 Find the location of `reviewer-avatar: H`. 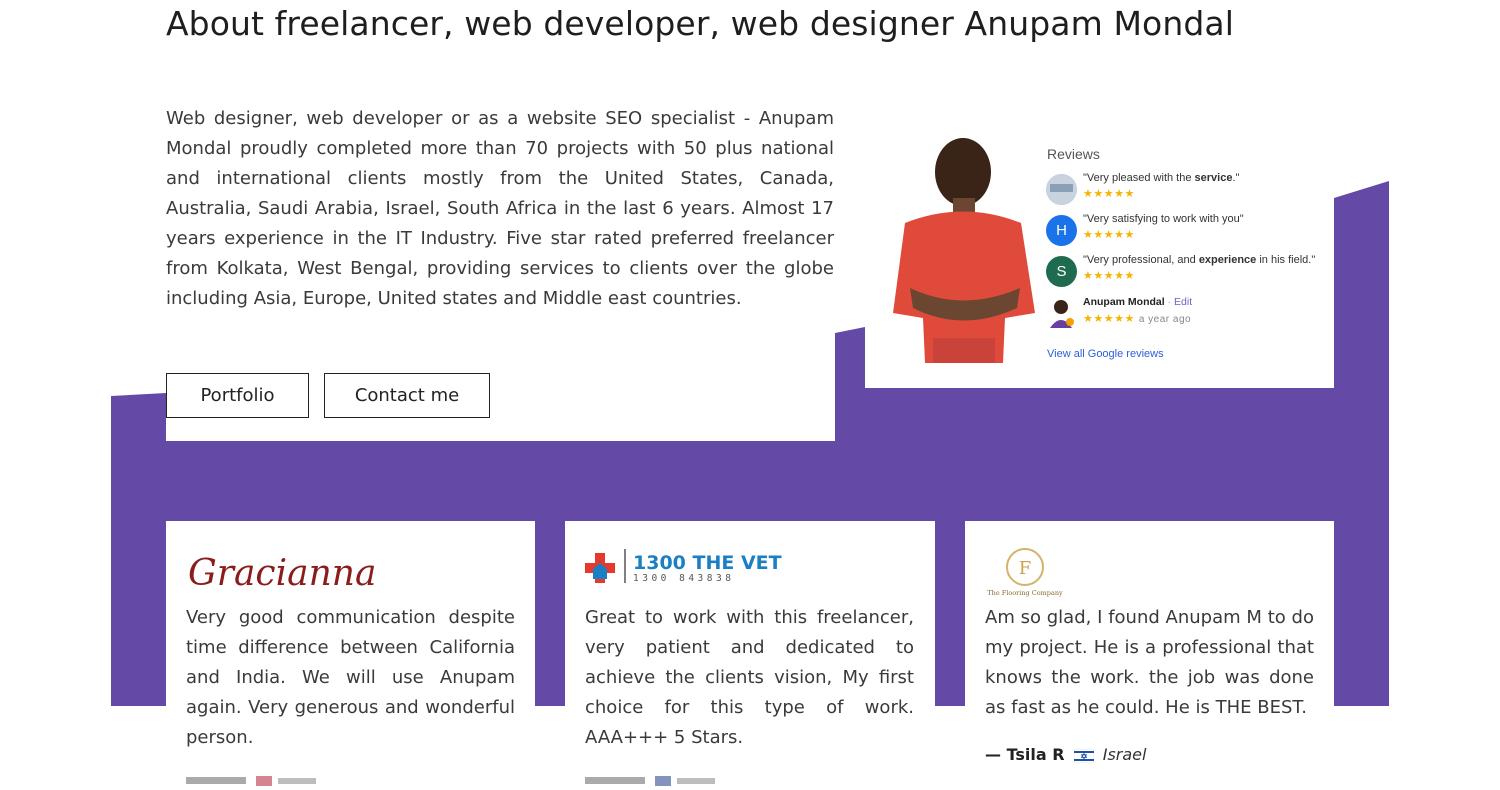

reviewer-avatar: H is located at coordinates (1061, 230).